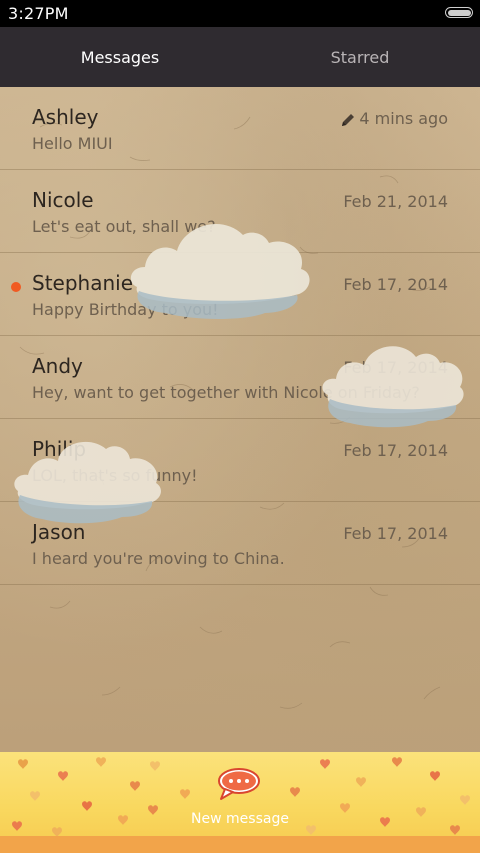 This screenshot has width=480, height=853. I want to click on message-preview: I heard you're moving to China., so click(158, 558).